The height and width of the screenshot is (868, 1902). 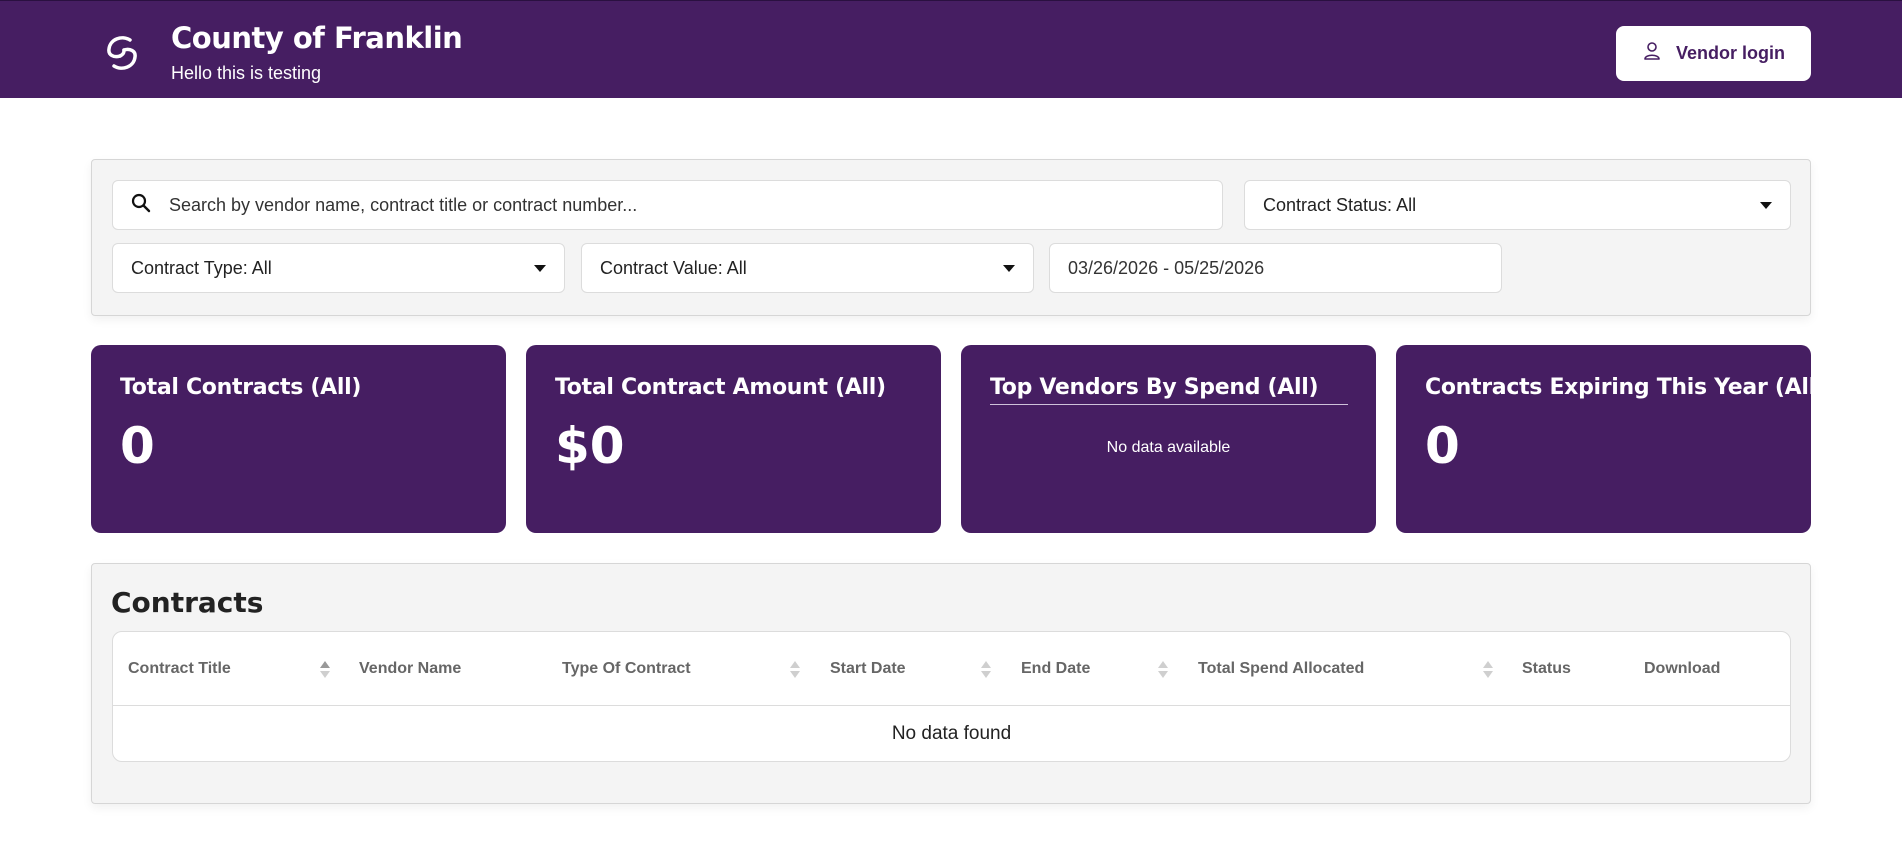 I want to click on user-icon, so click(x=1652, y=53).